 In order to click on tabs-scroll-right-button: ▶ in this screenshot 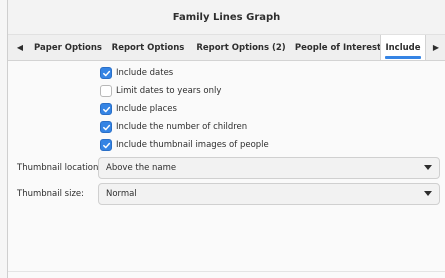, I will do `click(435, 47)`.